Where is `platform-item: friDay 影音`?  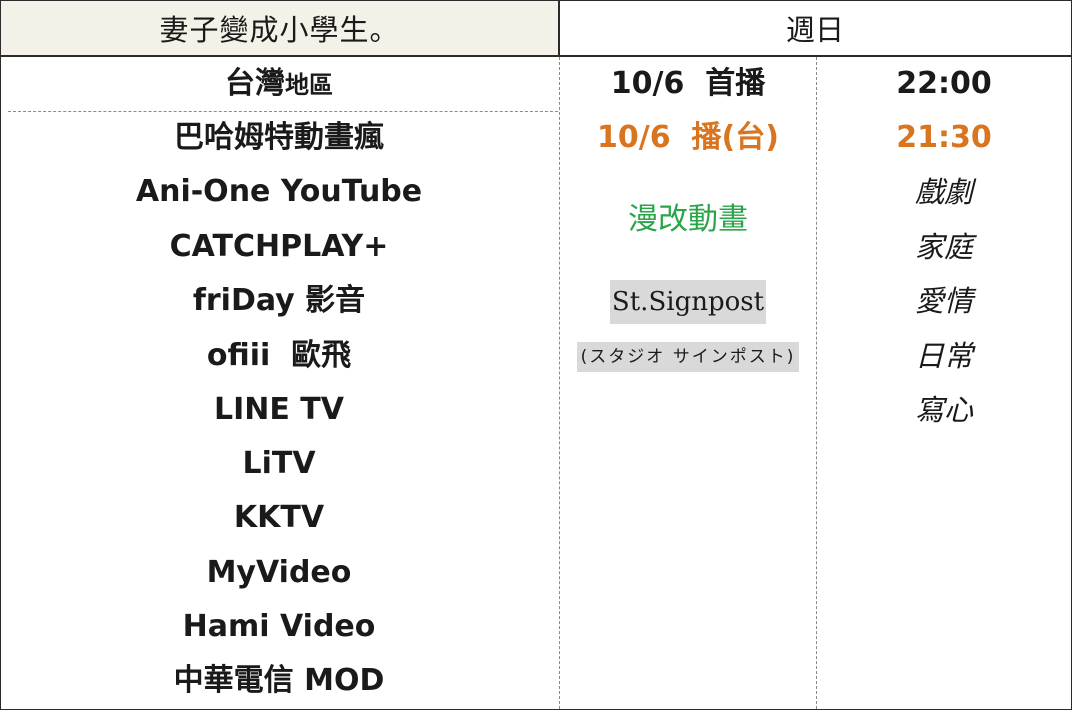
platform-item: friDay 影音 is located at coordinates (279, 301).